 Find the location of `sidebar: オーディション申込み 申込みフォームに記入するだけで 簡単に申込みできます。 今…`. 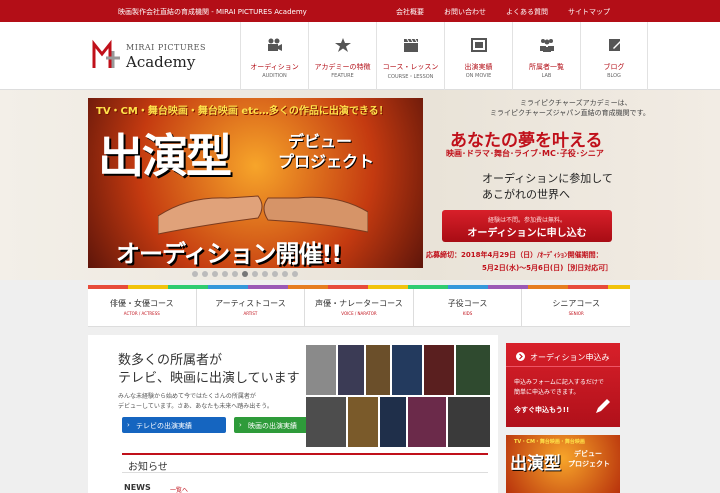

sidebar: オーディション申込み 申込みフォームに記入するだけで 簡単に申込みできます。 今… is located at coordinates (563, 418).